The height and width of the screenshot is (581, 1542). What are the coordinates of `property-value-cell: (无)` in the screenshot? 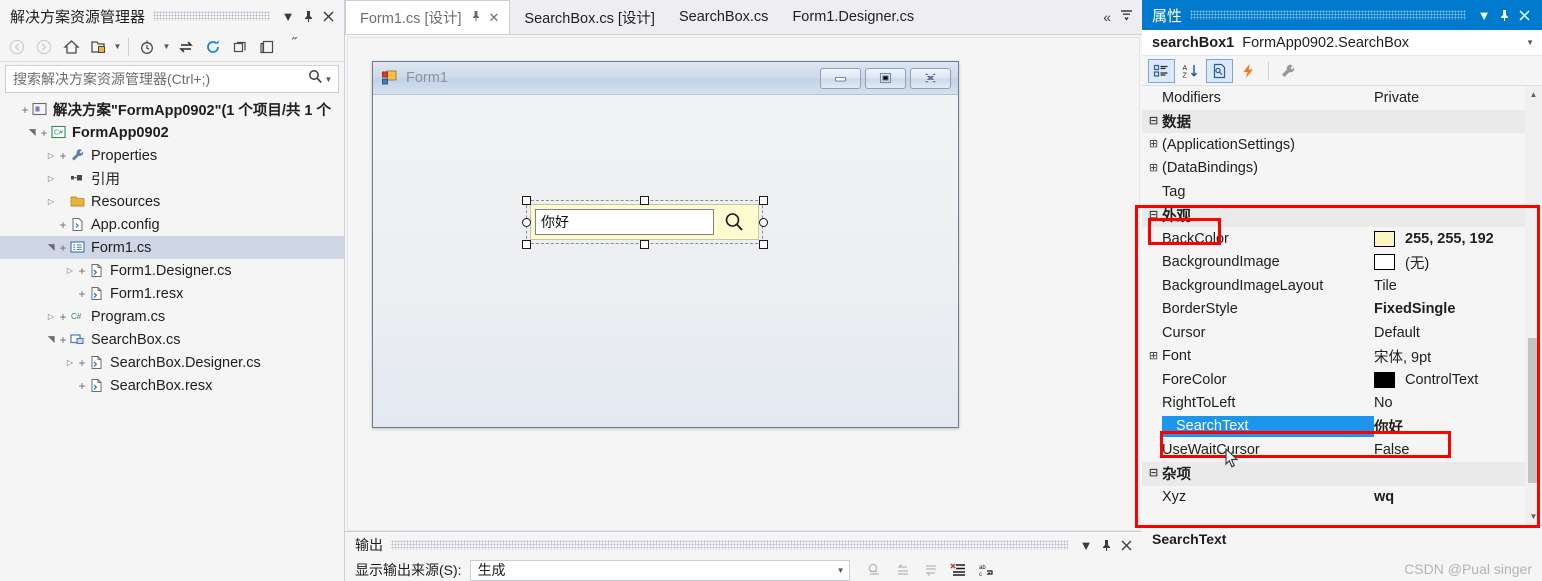 It's located at (1458, 262).